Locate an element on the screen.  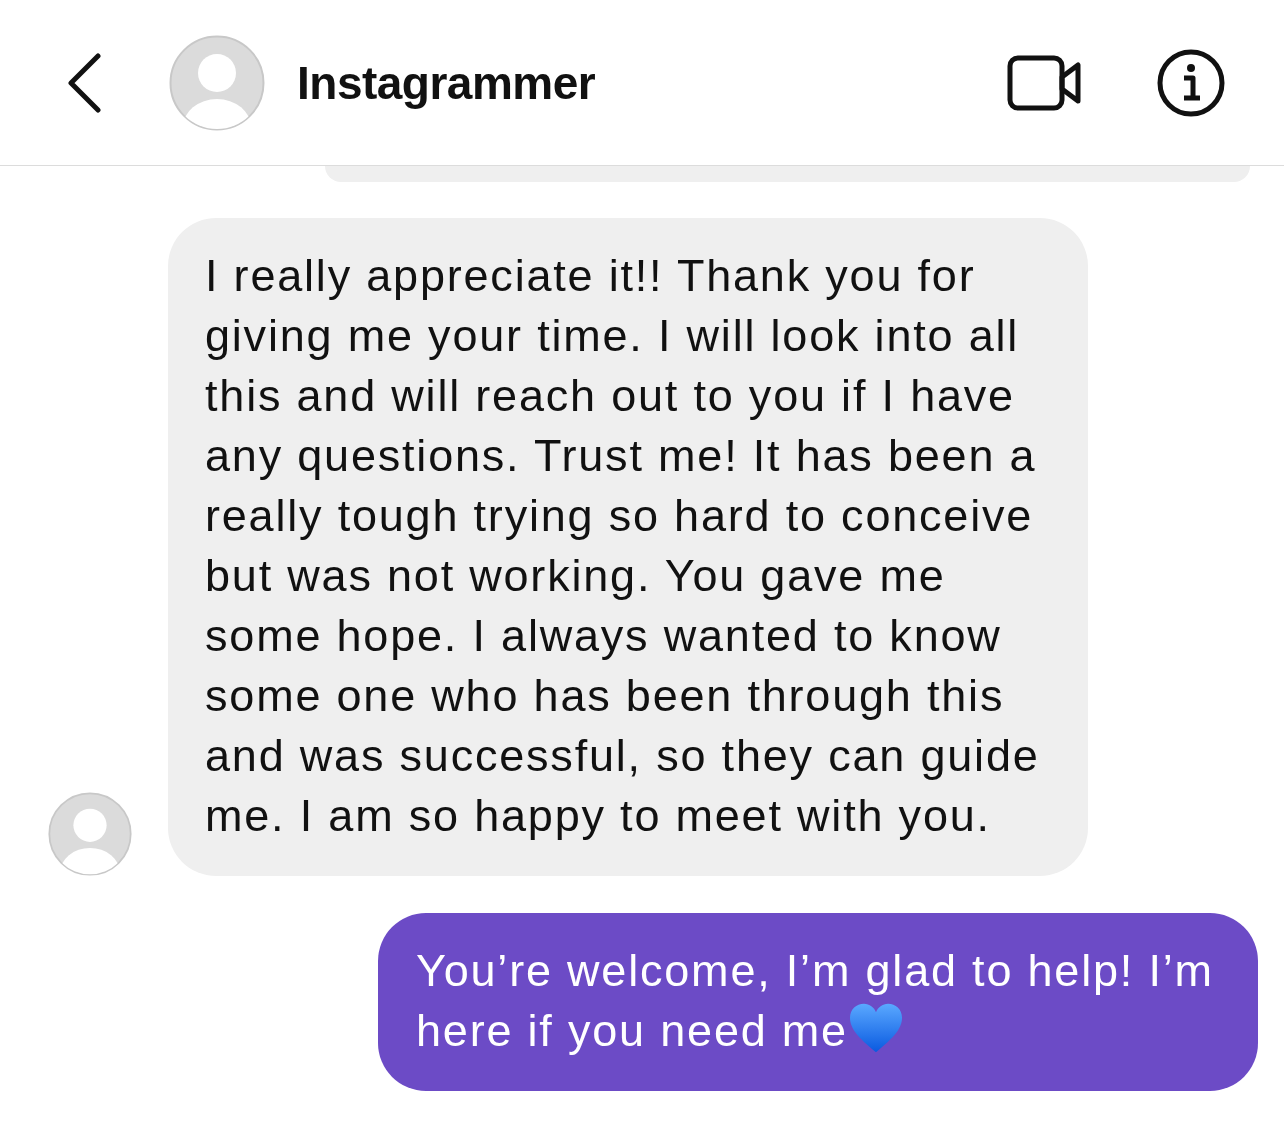
back-icon is located at coordinates (84, 82).